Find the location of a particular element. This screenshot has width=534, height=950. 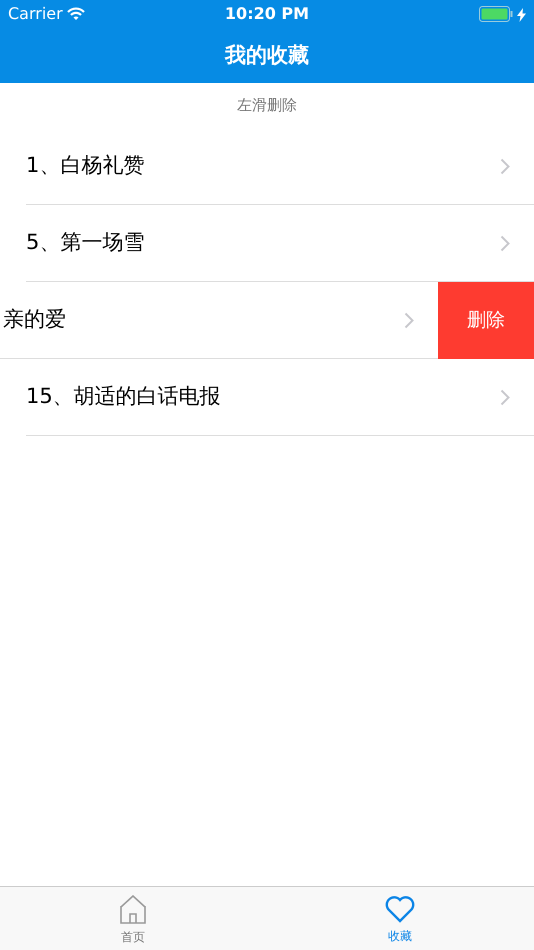

tab-bar-item: 首页 is located at coordinates (133, 918).